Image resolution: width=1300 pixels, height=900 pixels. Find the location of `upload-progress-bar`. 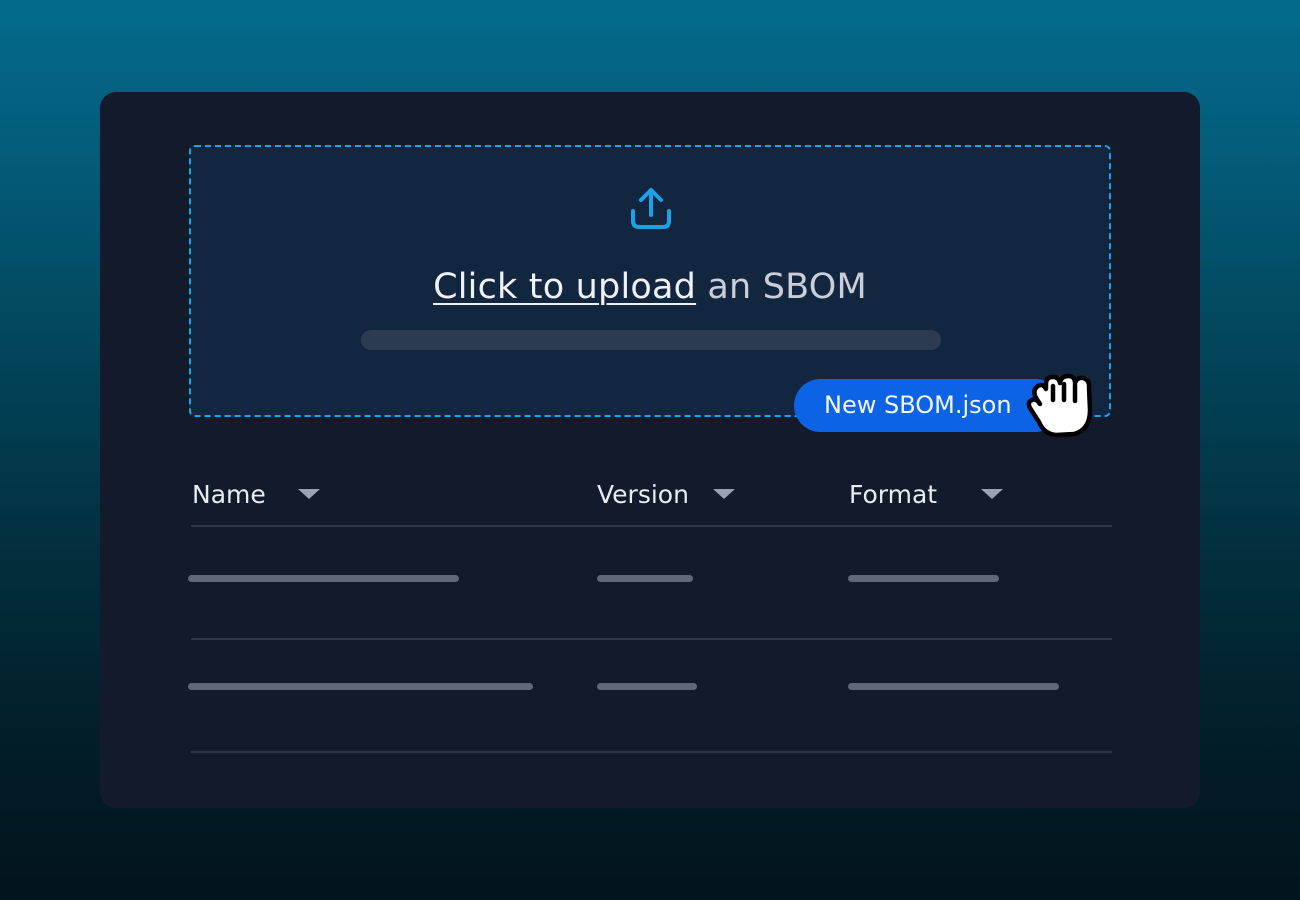

upload-progress-bar is located at coordinates (651, 340).